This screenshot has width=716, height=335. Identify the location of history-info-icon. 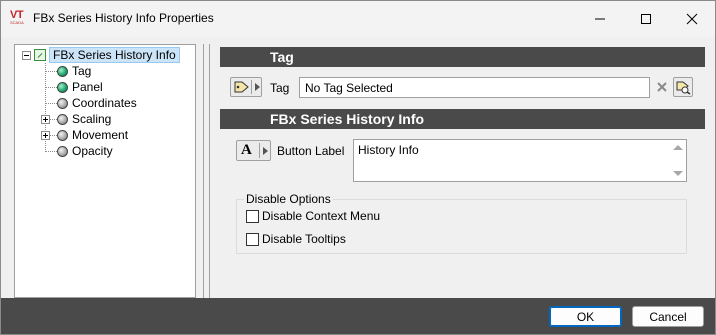
(40, 55).